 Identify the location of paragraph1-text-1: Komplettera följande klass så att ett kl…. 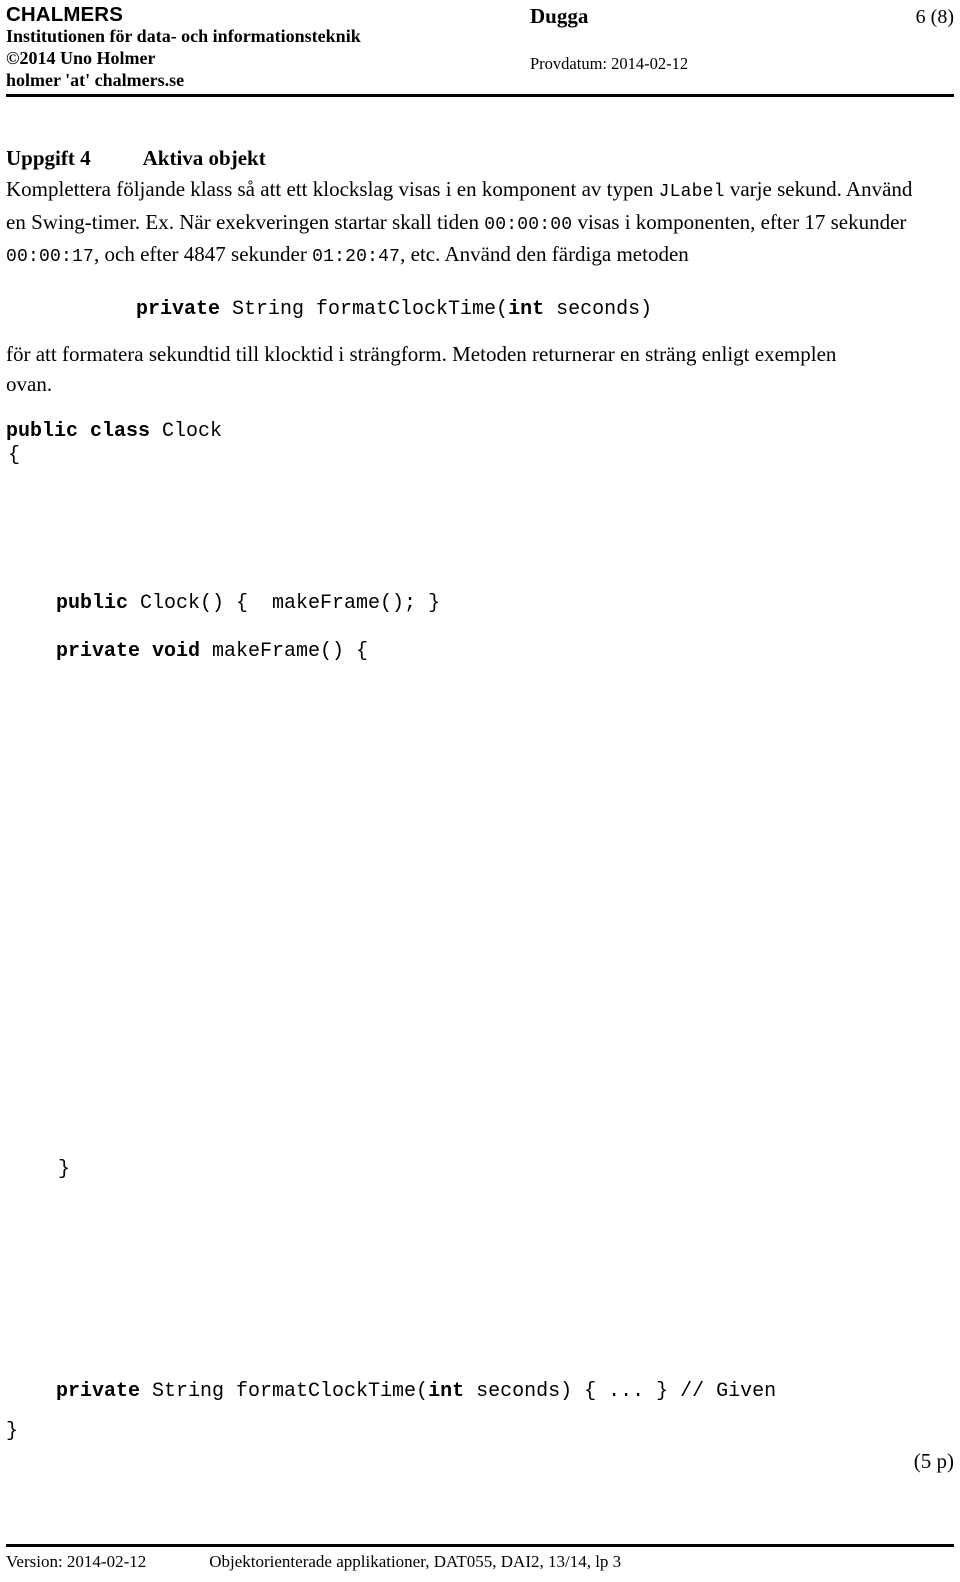
(332, 189).